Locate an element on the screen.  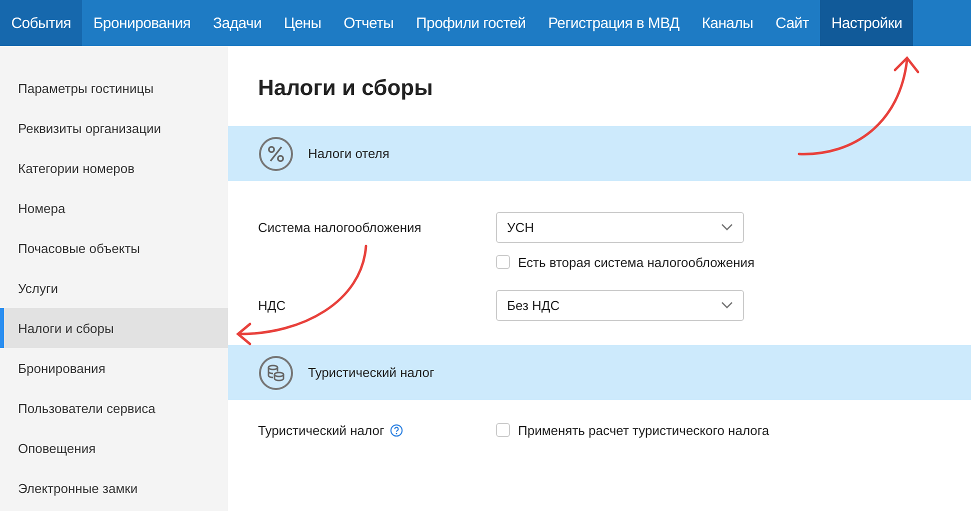
sidebar-item: Параметры гостиницы is located at coordinates (114, 88).